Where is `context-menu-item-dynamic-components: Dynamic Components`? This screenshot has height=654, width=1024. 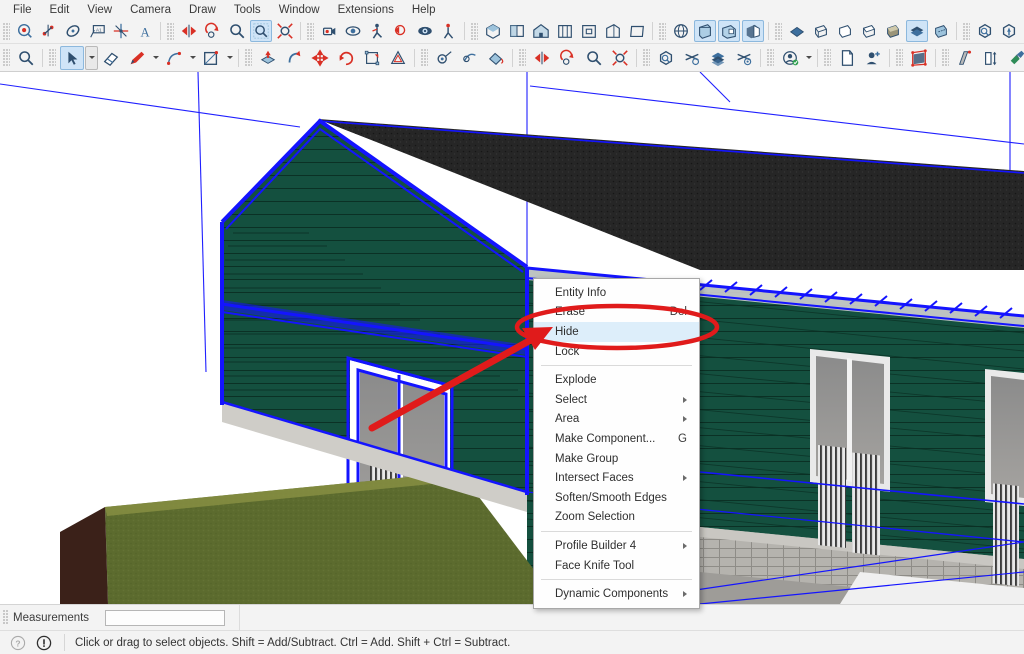 context-menu-item-dynamic-components: Dynamic Components is located at coordinates (616, 594).